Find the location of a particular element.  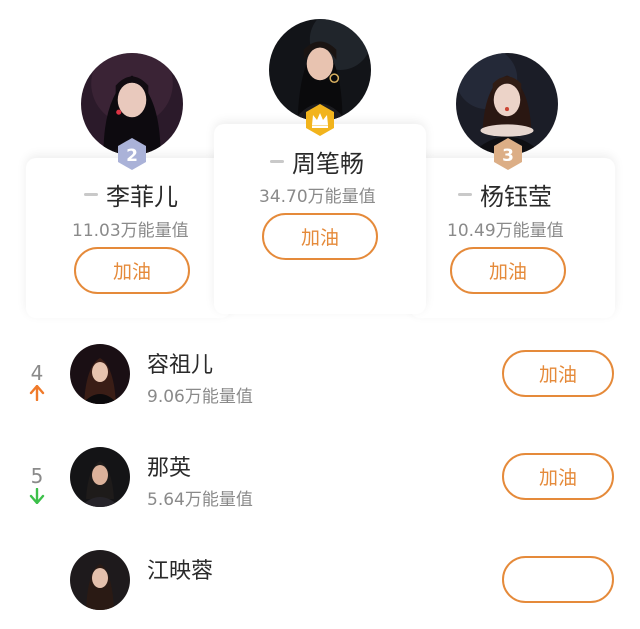

podium-second-name-row: 李菲儿 is located at coordinates (131, 194).